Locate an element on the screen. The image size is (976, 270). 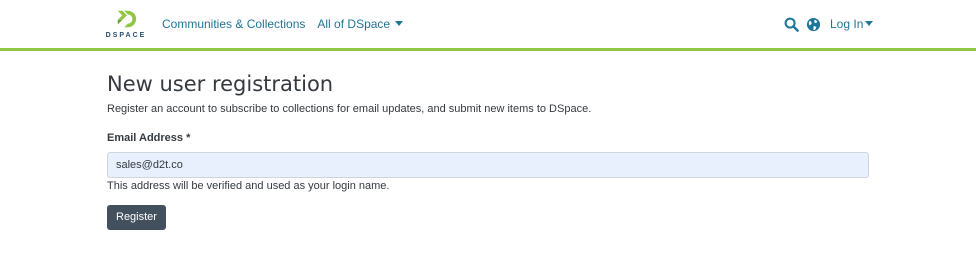
email-field is located at coordinates (488, 165).